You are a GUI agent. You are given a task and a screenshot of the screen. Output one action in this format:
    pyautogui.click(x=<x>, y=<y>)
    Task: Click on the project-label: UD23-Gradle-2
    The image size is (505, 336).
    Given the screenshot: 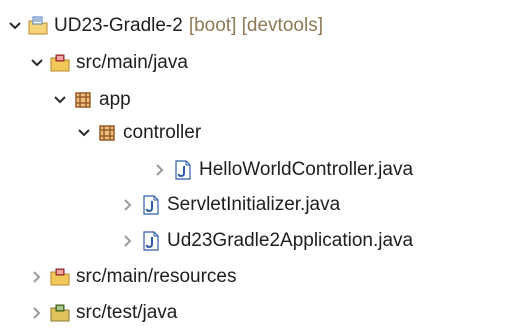 What is the action you would take?
    pyautogui.click(x=118, y=25)
    